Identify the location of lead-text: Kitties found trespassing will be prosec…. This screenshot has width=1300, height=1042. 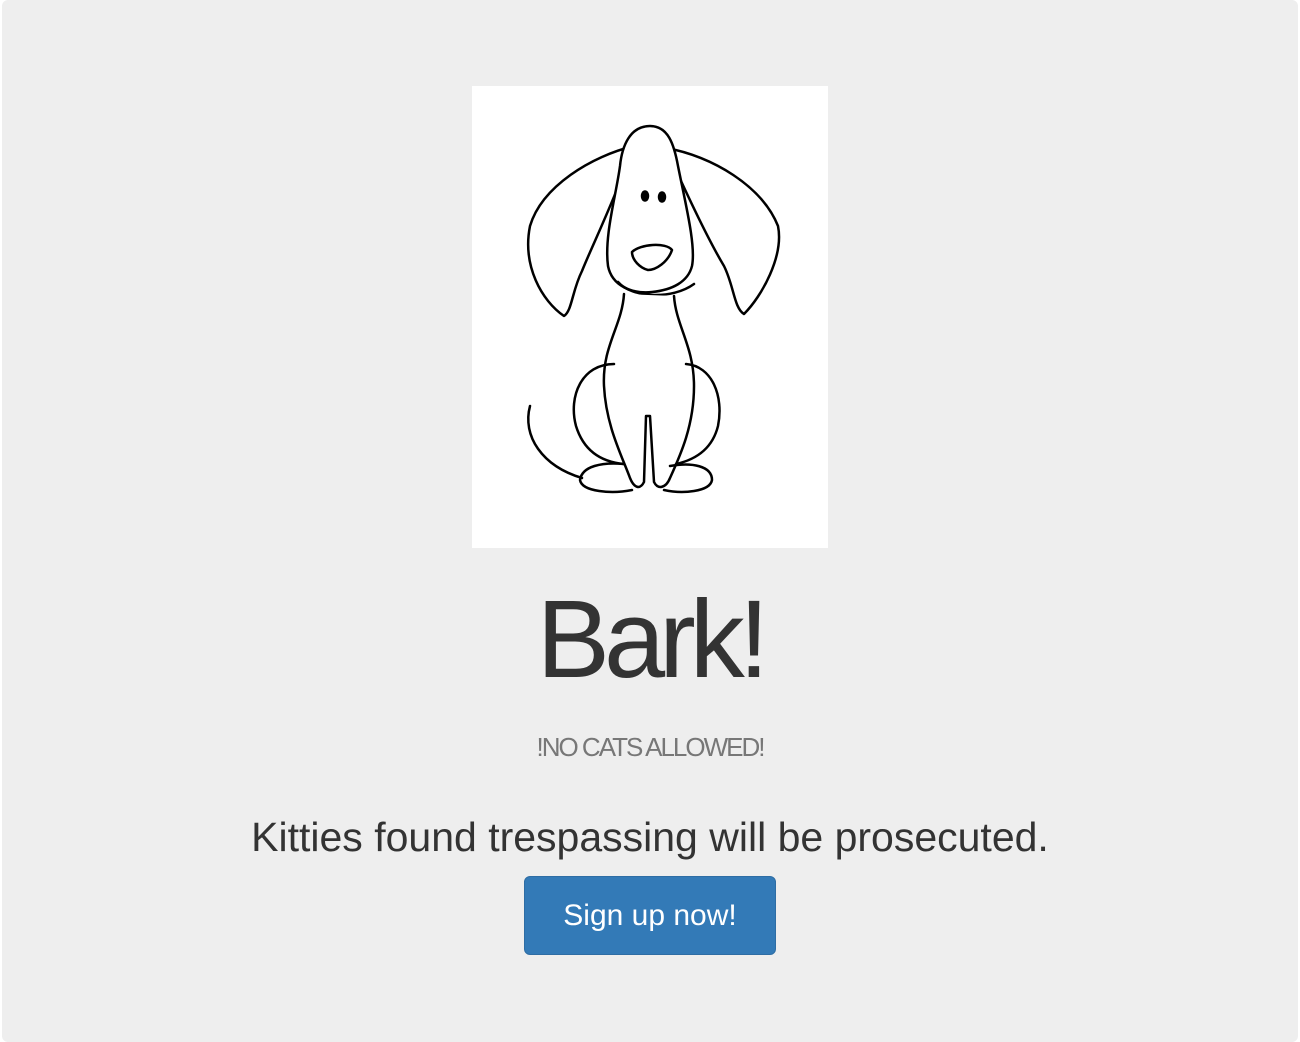
(650, 837).